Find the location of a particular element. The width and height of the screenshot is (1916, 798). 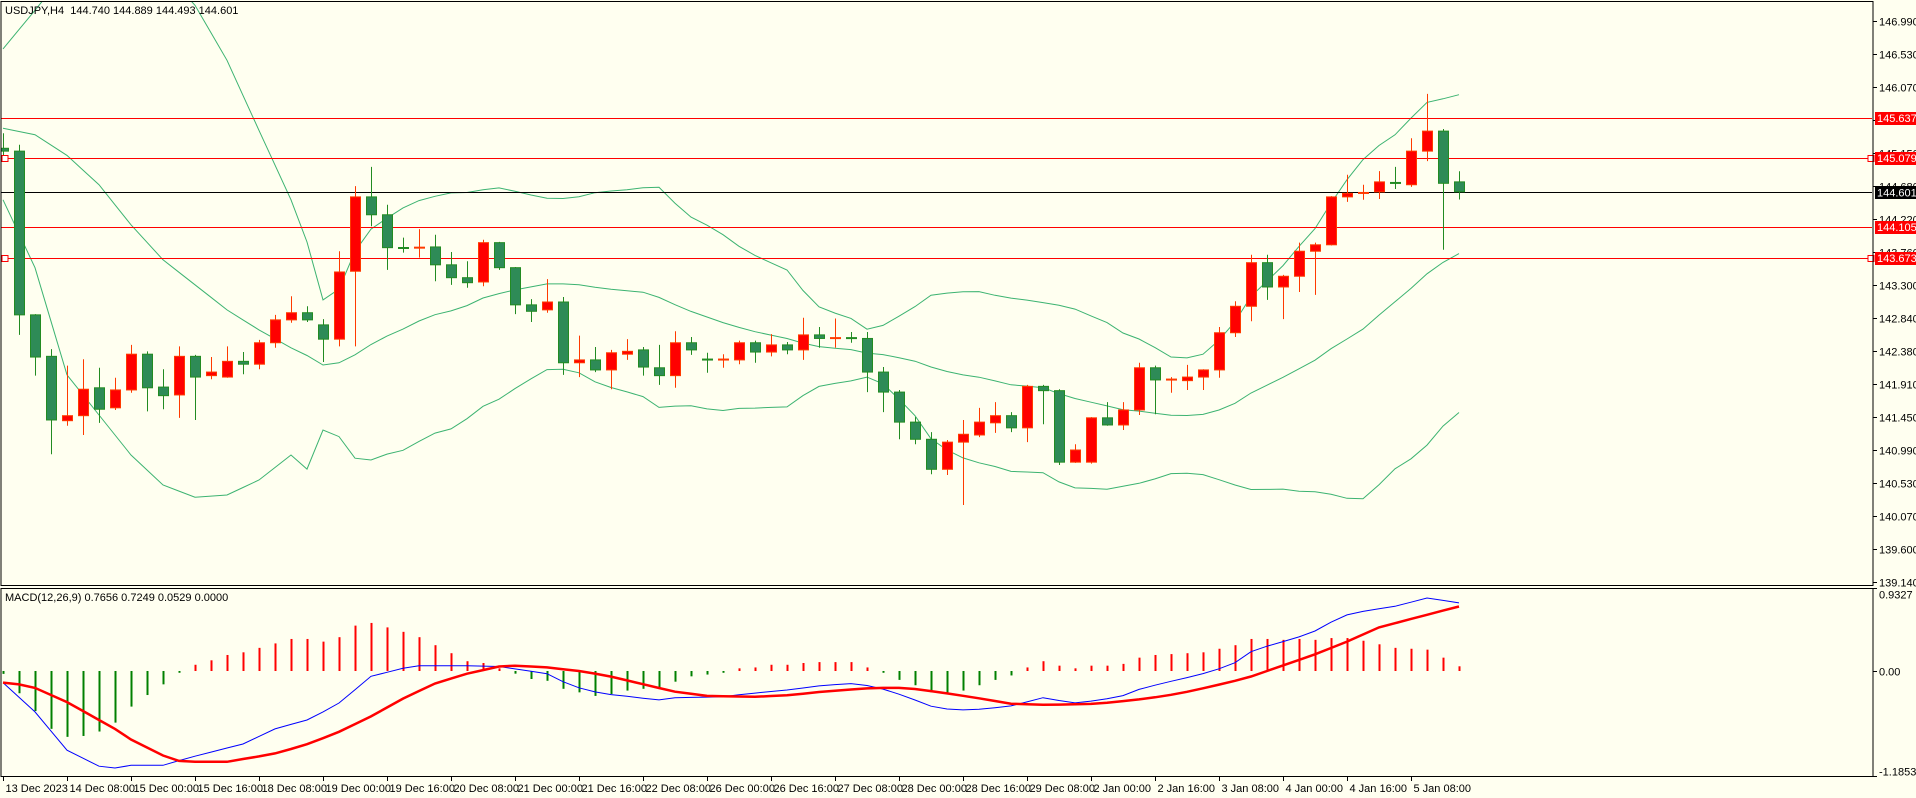

price-axis-label: 139.600 is located at coordinates (1897, 551).